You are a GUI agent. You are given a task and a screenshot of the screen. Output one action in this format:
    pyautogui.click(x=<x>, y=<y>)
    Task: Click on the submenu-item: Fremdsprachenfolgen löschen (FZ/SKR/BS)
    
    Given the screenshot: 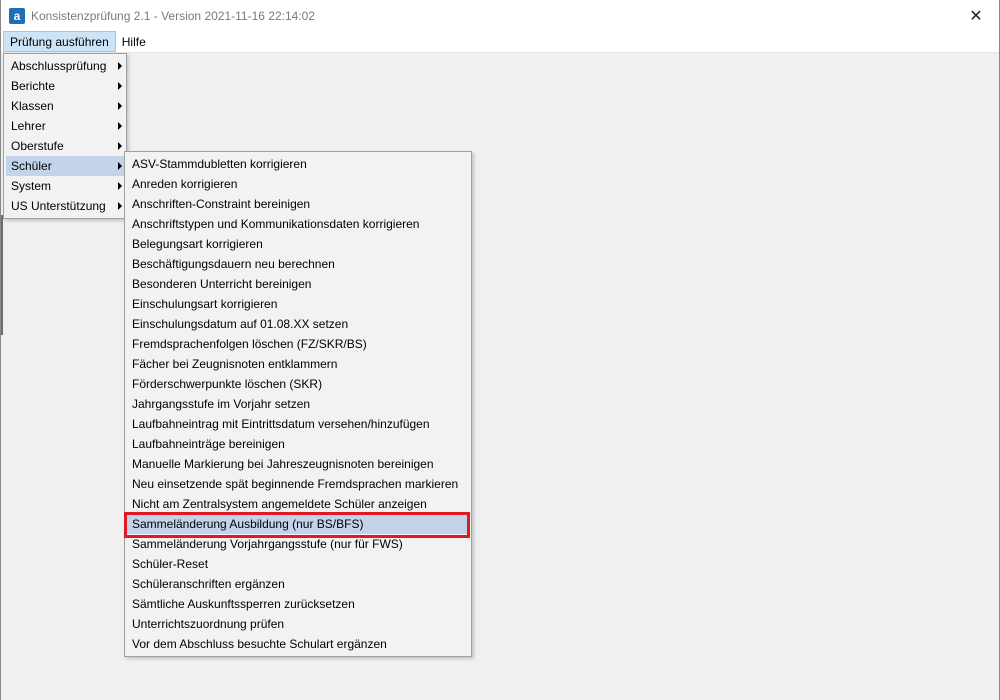 What is the action you would take?
    pyautogui.click(x=298, y=344)
    